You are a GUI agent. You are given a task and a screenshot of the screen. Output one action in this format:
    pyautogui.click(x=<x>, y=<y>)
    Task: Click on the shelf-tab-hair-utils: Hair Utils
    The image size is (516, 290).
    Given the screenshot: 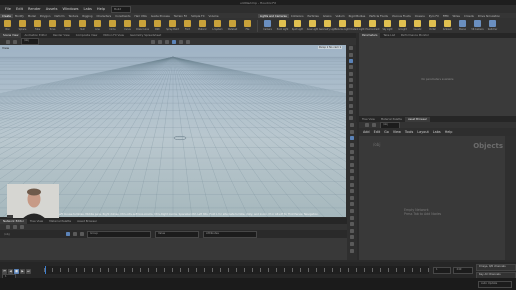 What is the action you would take?
    pyautogui.click(x=141, y=16)
    